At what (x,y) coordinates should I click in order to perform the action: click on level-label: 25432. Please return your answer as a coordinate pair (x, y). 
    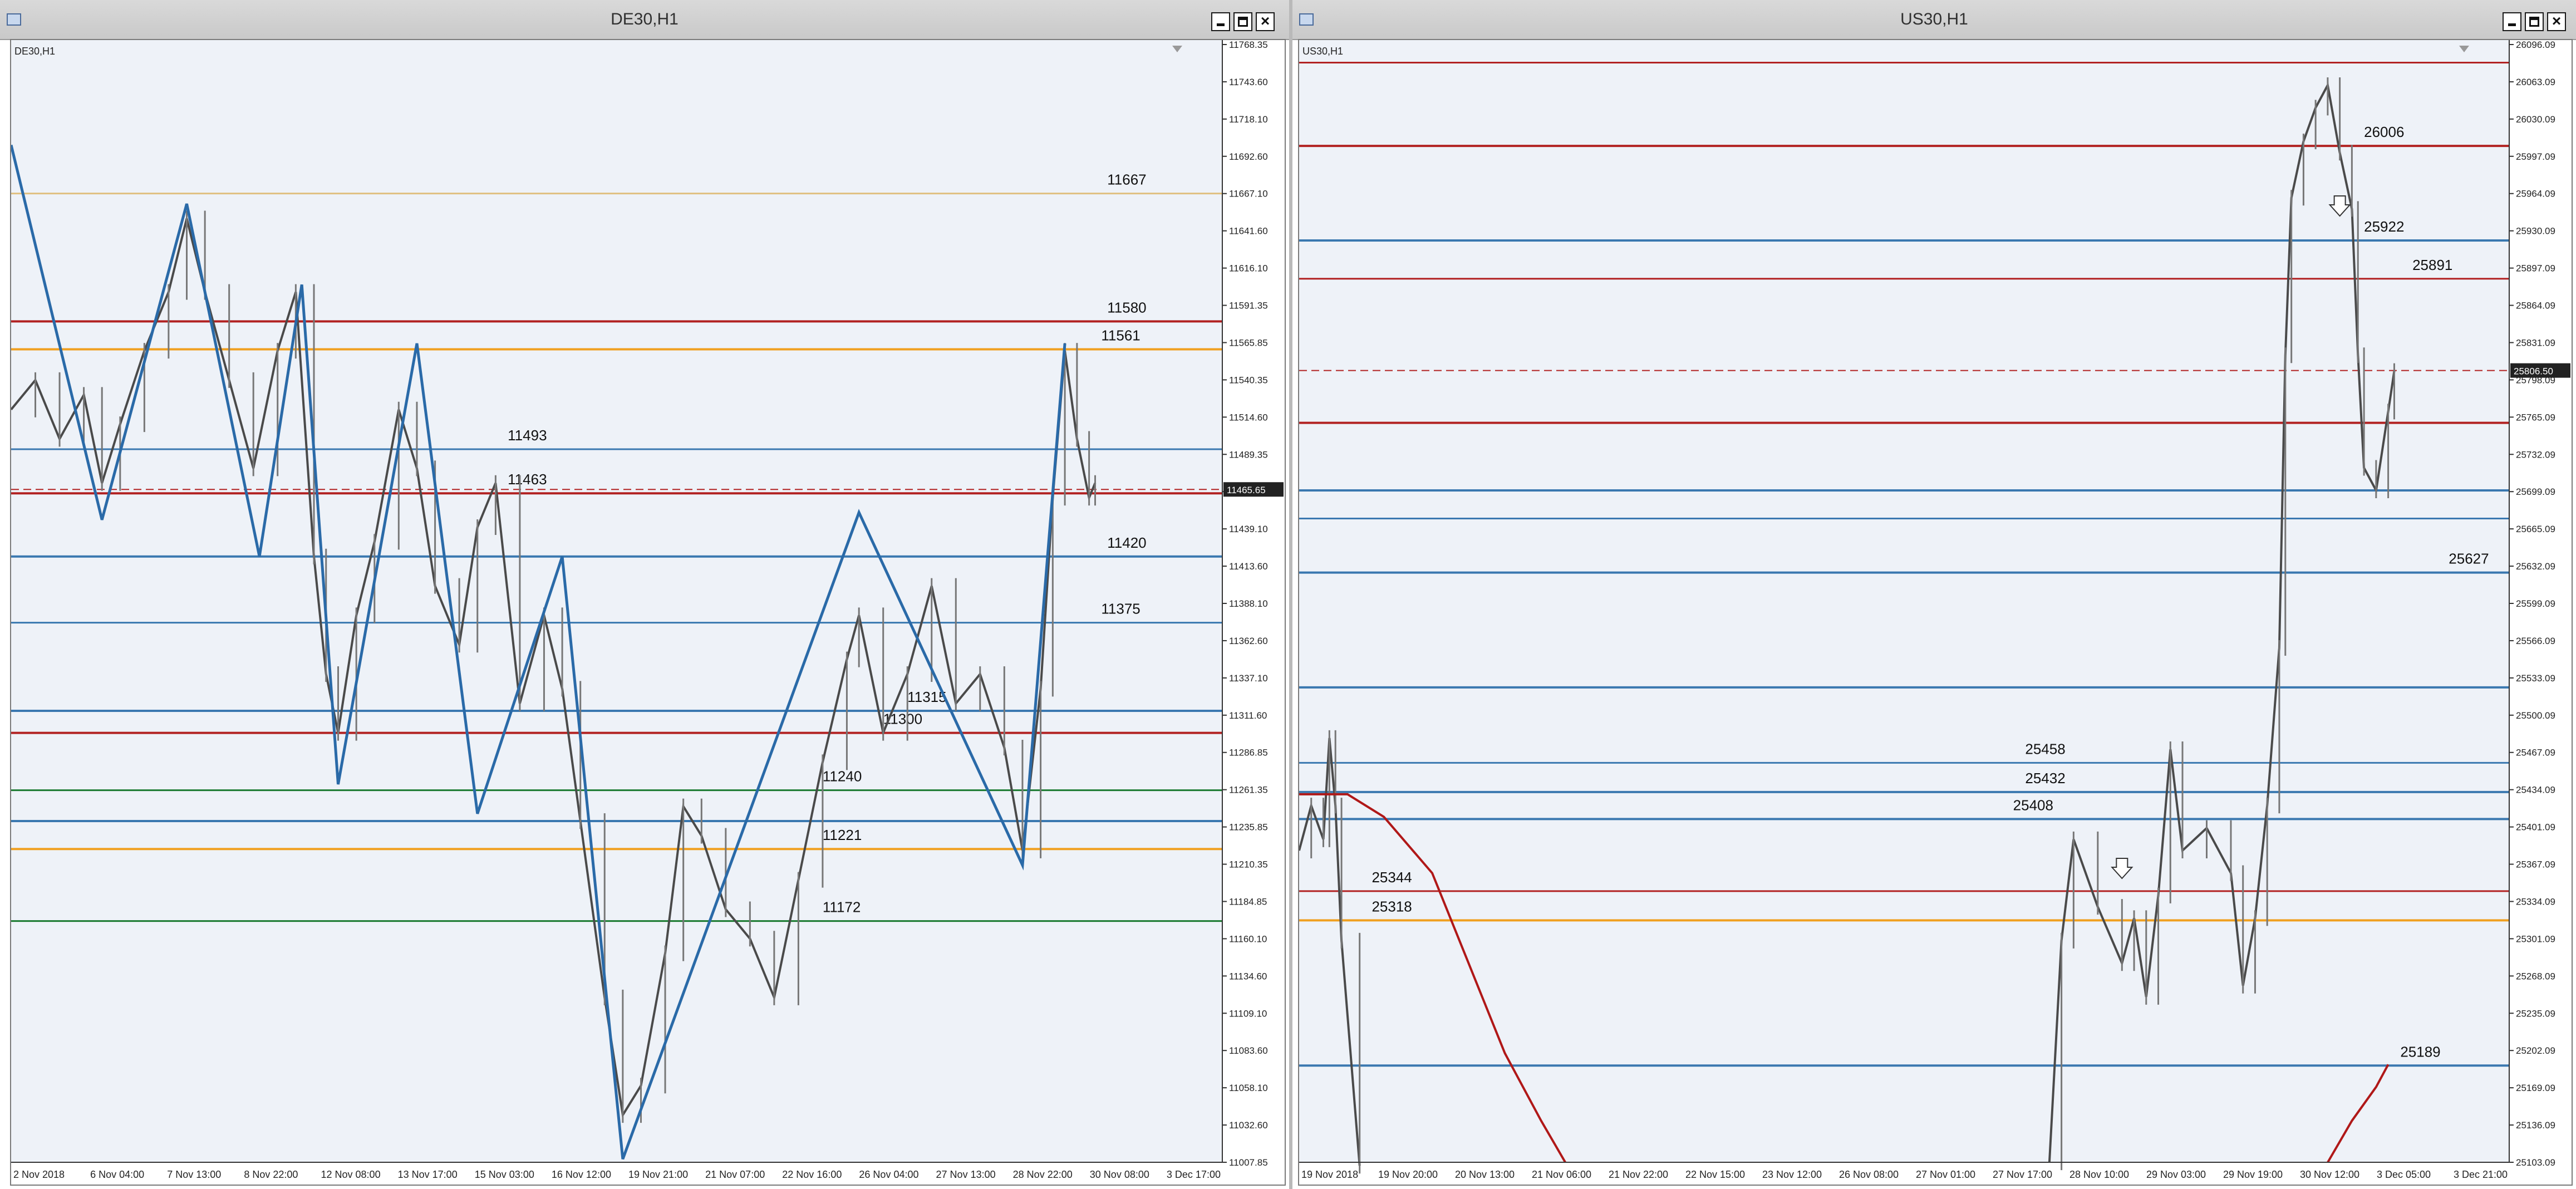
    Looking at the image, I should click on (2045, 778).